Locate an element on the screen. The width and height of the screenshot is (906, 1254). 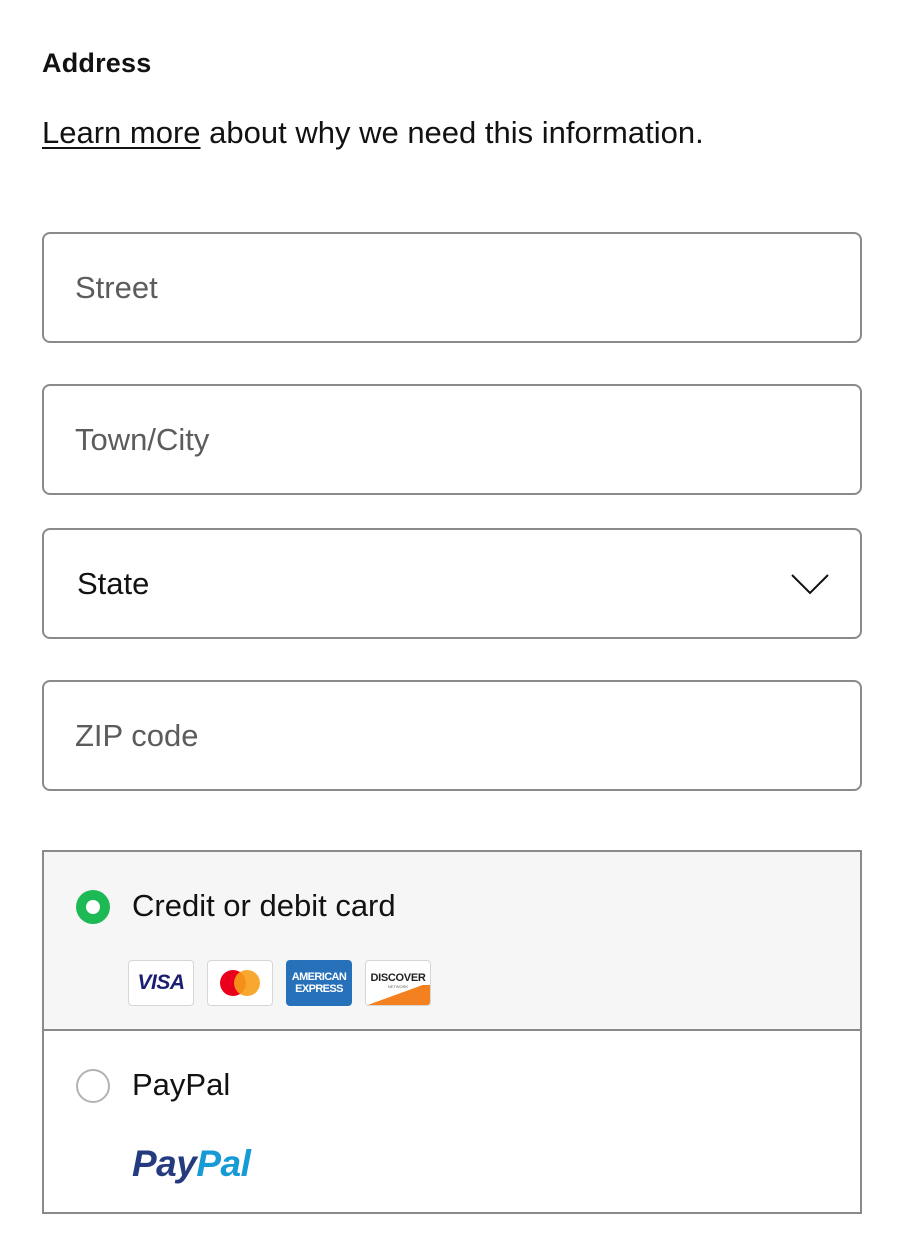
amex-logo-line2: EXPRESS is located at coordinates (319, 989).